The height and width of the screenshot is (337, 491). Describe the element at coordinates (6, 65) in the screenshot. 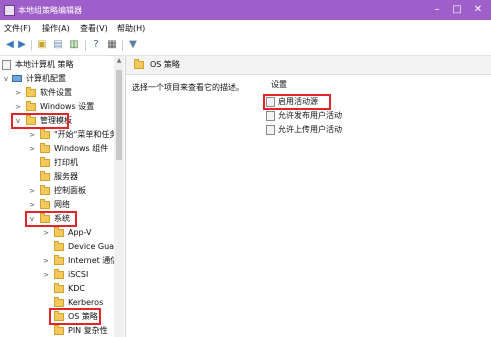

I see `policy-icon` at that location.